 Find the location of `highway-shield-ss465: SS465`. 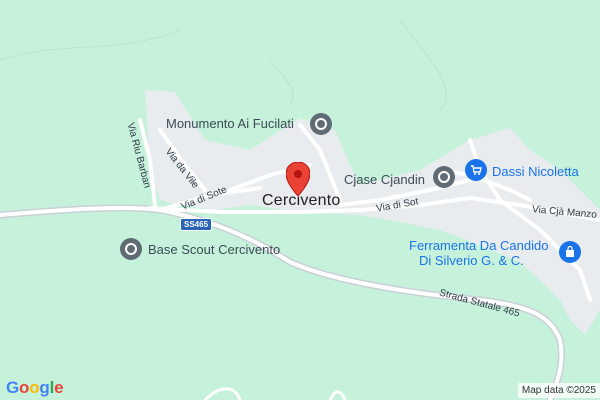

highway-shield-ss465: SS465 is located at coordinates (196, 224).